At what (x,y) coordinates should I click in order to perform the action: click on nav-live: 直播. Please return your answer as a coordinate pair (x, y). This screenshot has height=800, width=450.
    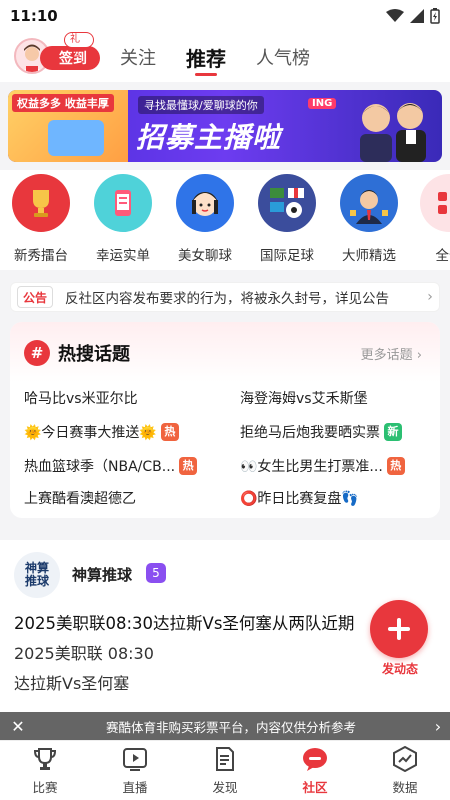
    Looking at the image, I should click on (135, 770).